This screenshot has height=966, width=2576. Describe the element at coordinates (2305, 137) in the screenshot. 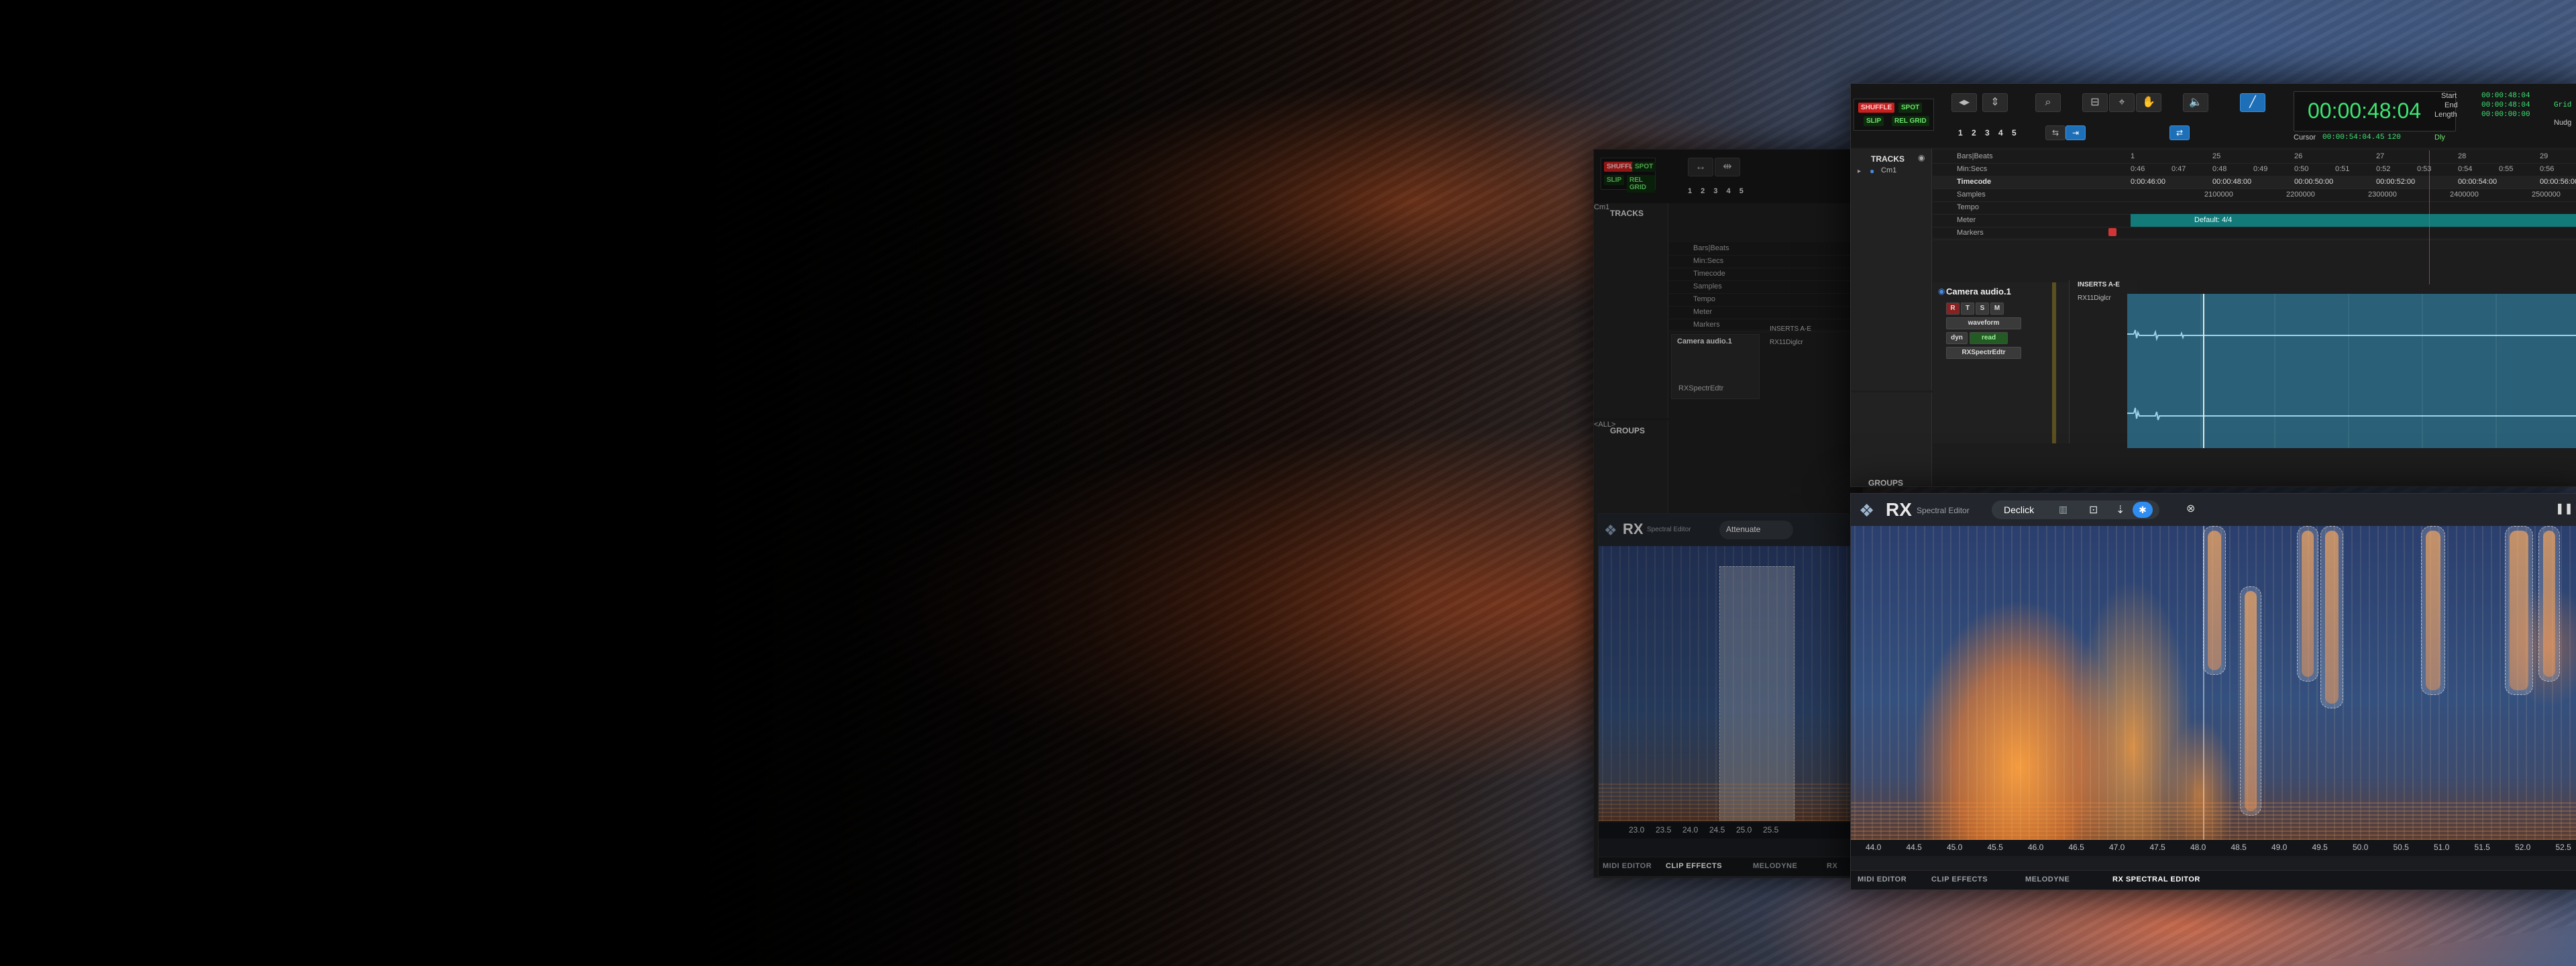

I see `cursor-label: Cursor` at that location.